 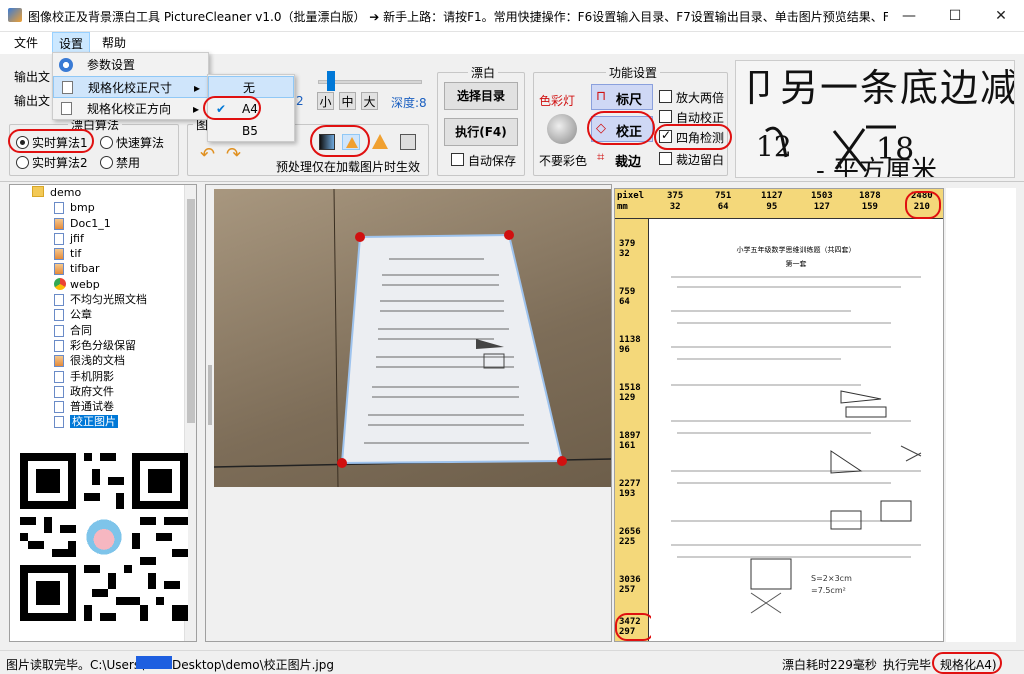 I want to click on qr-code-graphic, so click(x=104, y=537).